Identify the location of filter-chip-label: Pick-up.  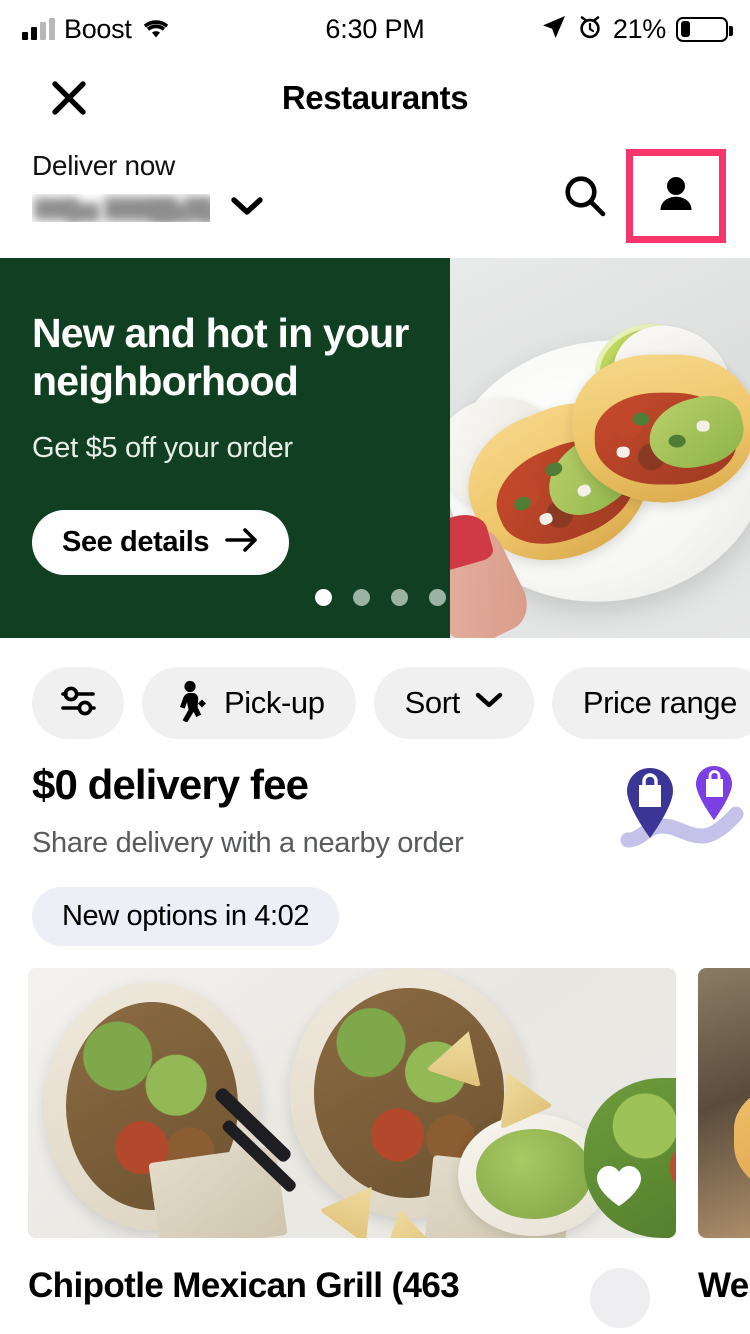
(274, 702).